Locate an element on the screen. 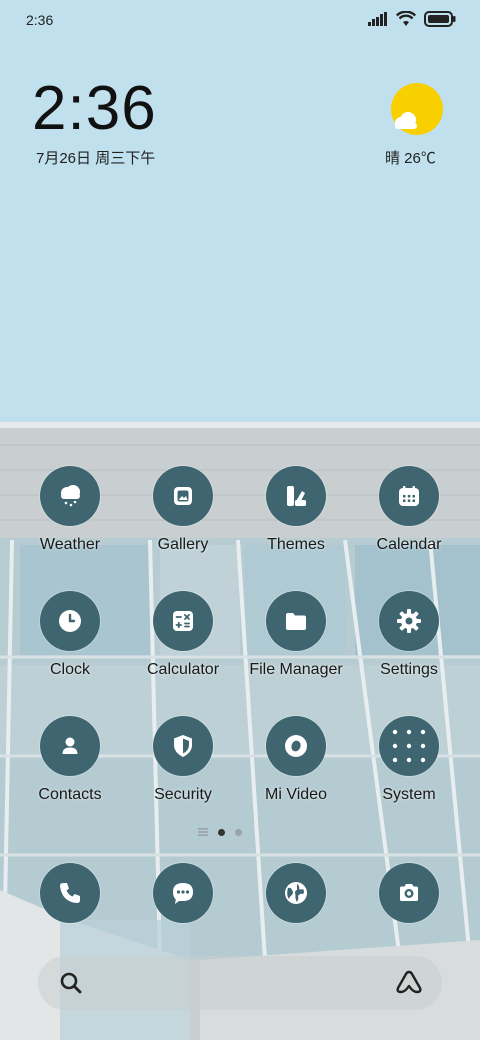 This screenshot has height=1040, width=480. app-calculator: Calculator is located at coordinates (183, 635).